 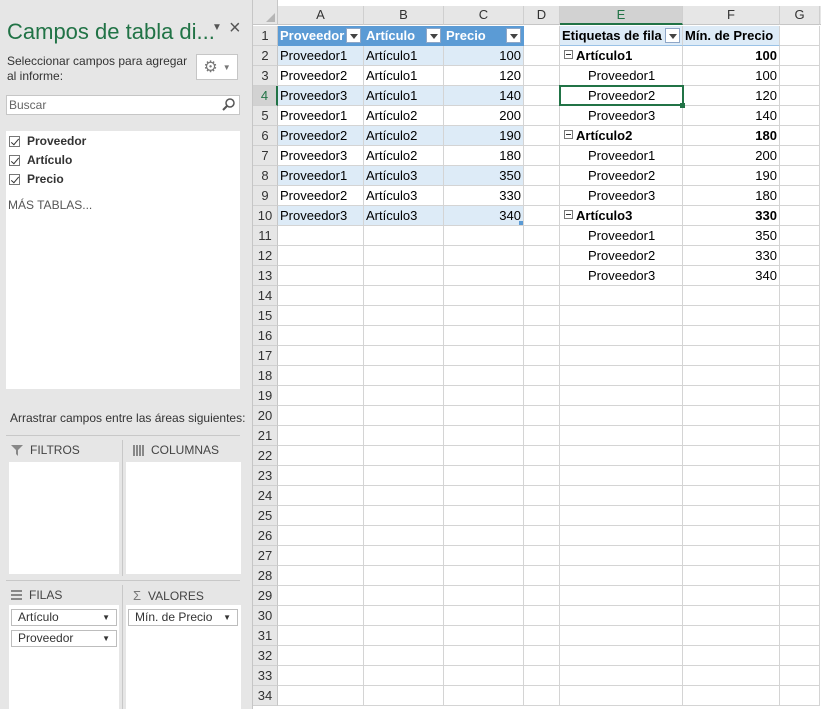 I want to click on row-header-27: 27, so click(x=265, y=556).